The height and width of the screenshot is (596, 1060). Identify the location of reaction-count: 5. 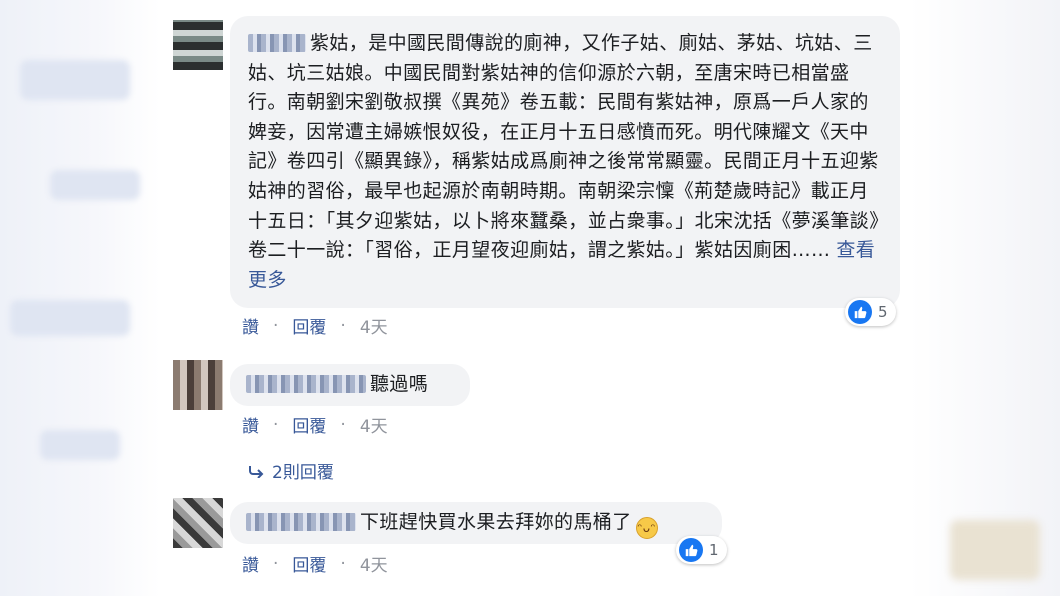
(883, 312).